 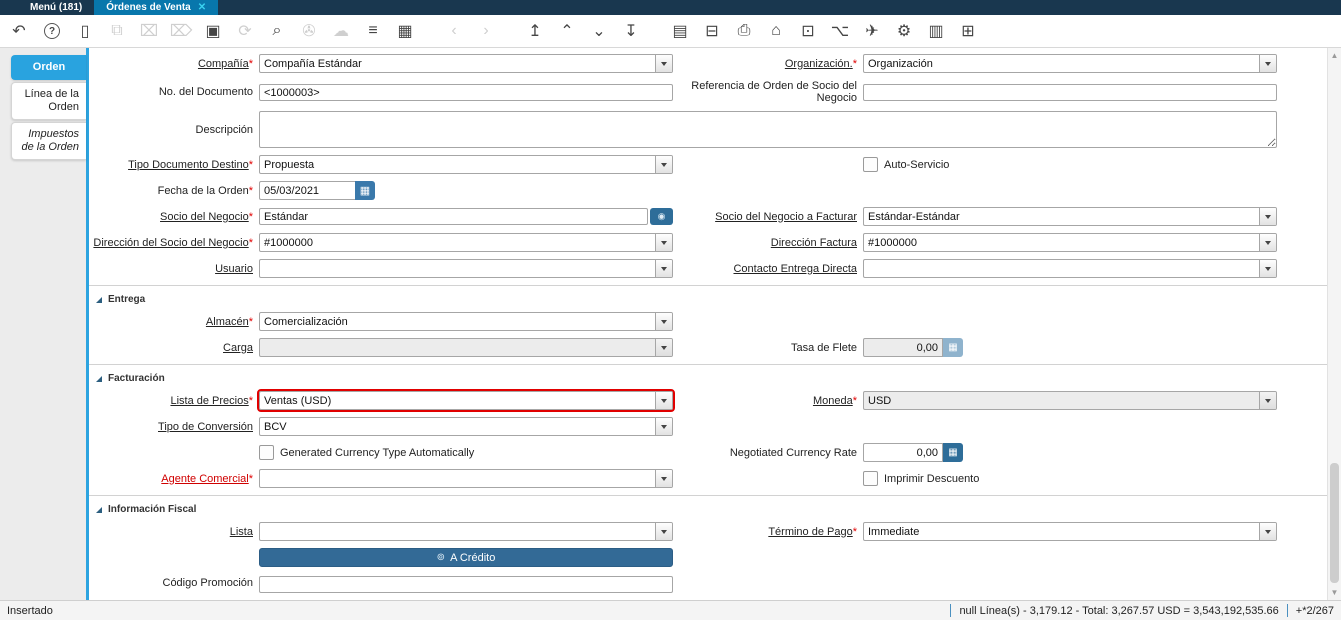 What do you see at coordinates (52, 31) in the screenshot?
I see `help-icon: ?` at bounding box center [52, 31].